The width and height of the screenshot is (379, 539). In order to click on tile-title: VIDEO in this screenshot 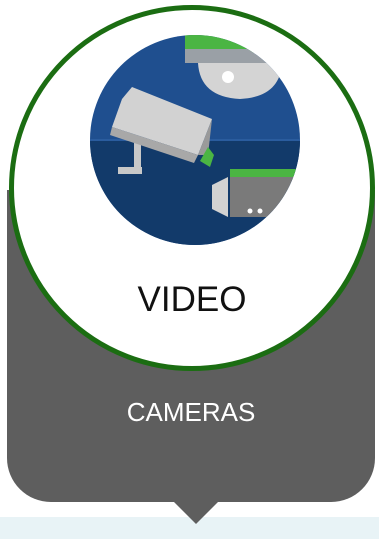, I will do `click(192, 299)`.